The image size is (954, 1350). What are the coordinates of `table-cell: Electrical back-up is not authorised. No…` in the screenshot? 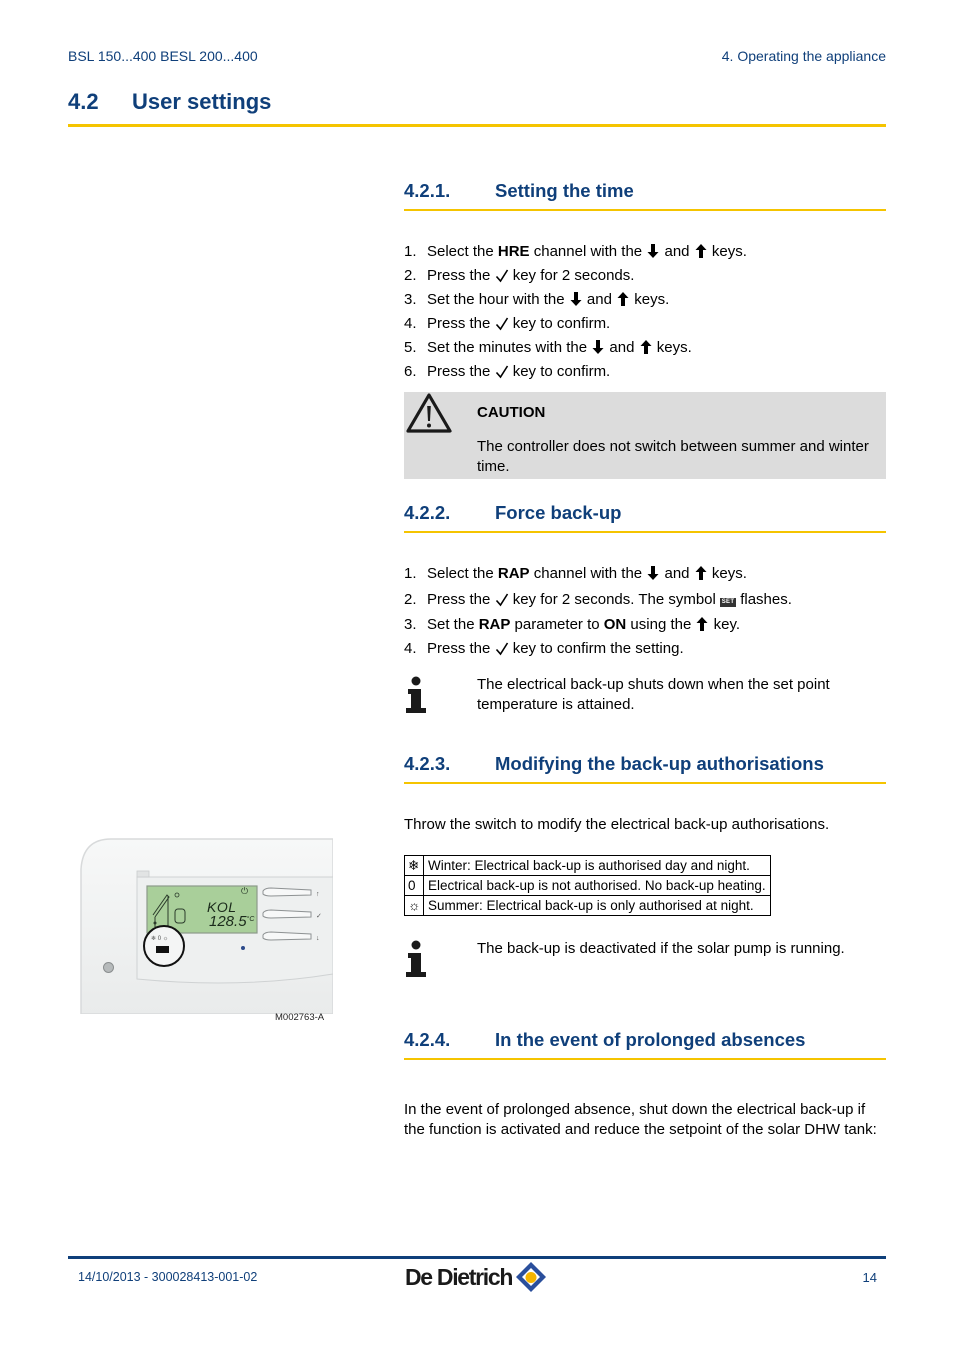 It's located at (597, 885).